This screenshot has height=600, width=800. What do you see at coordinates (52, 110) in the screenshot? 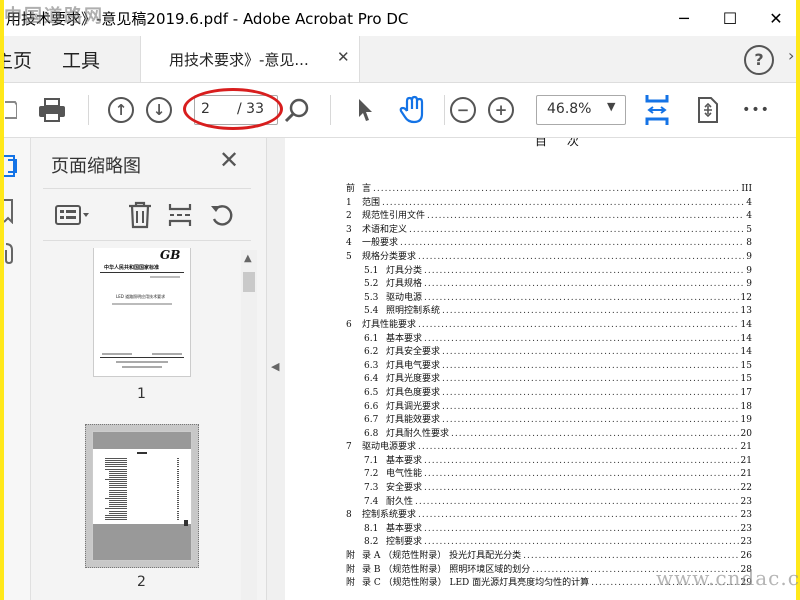
I see `print-icon` at bounding box center [52, 110].